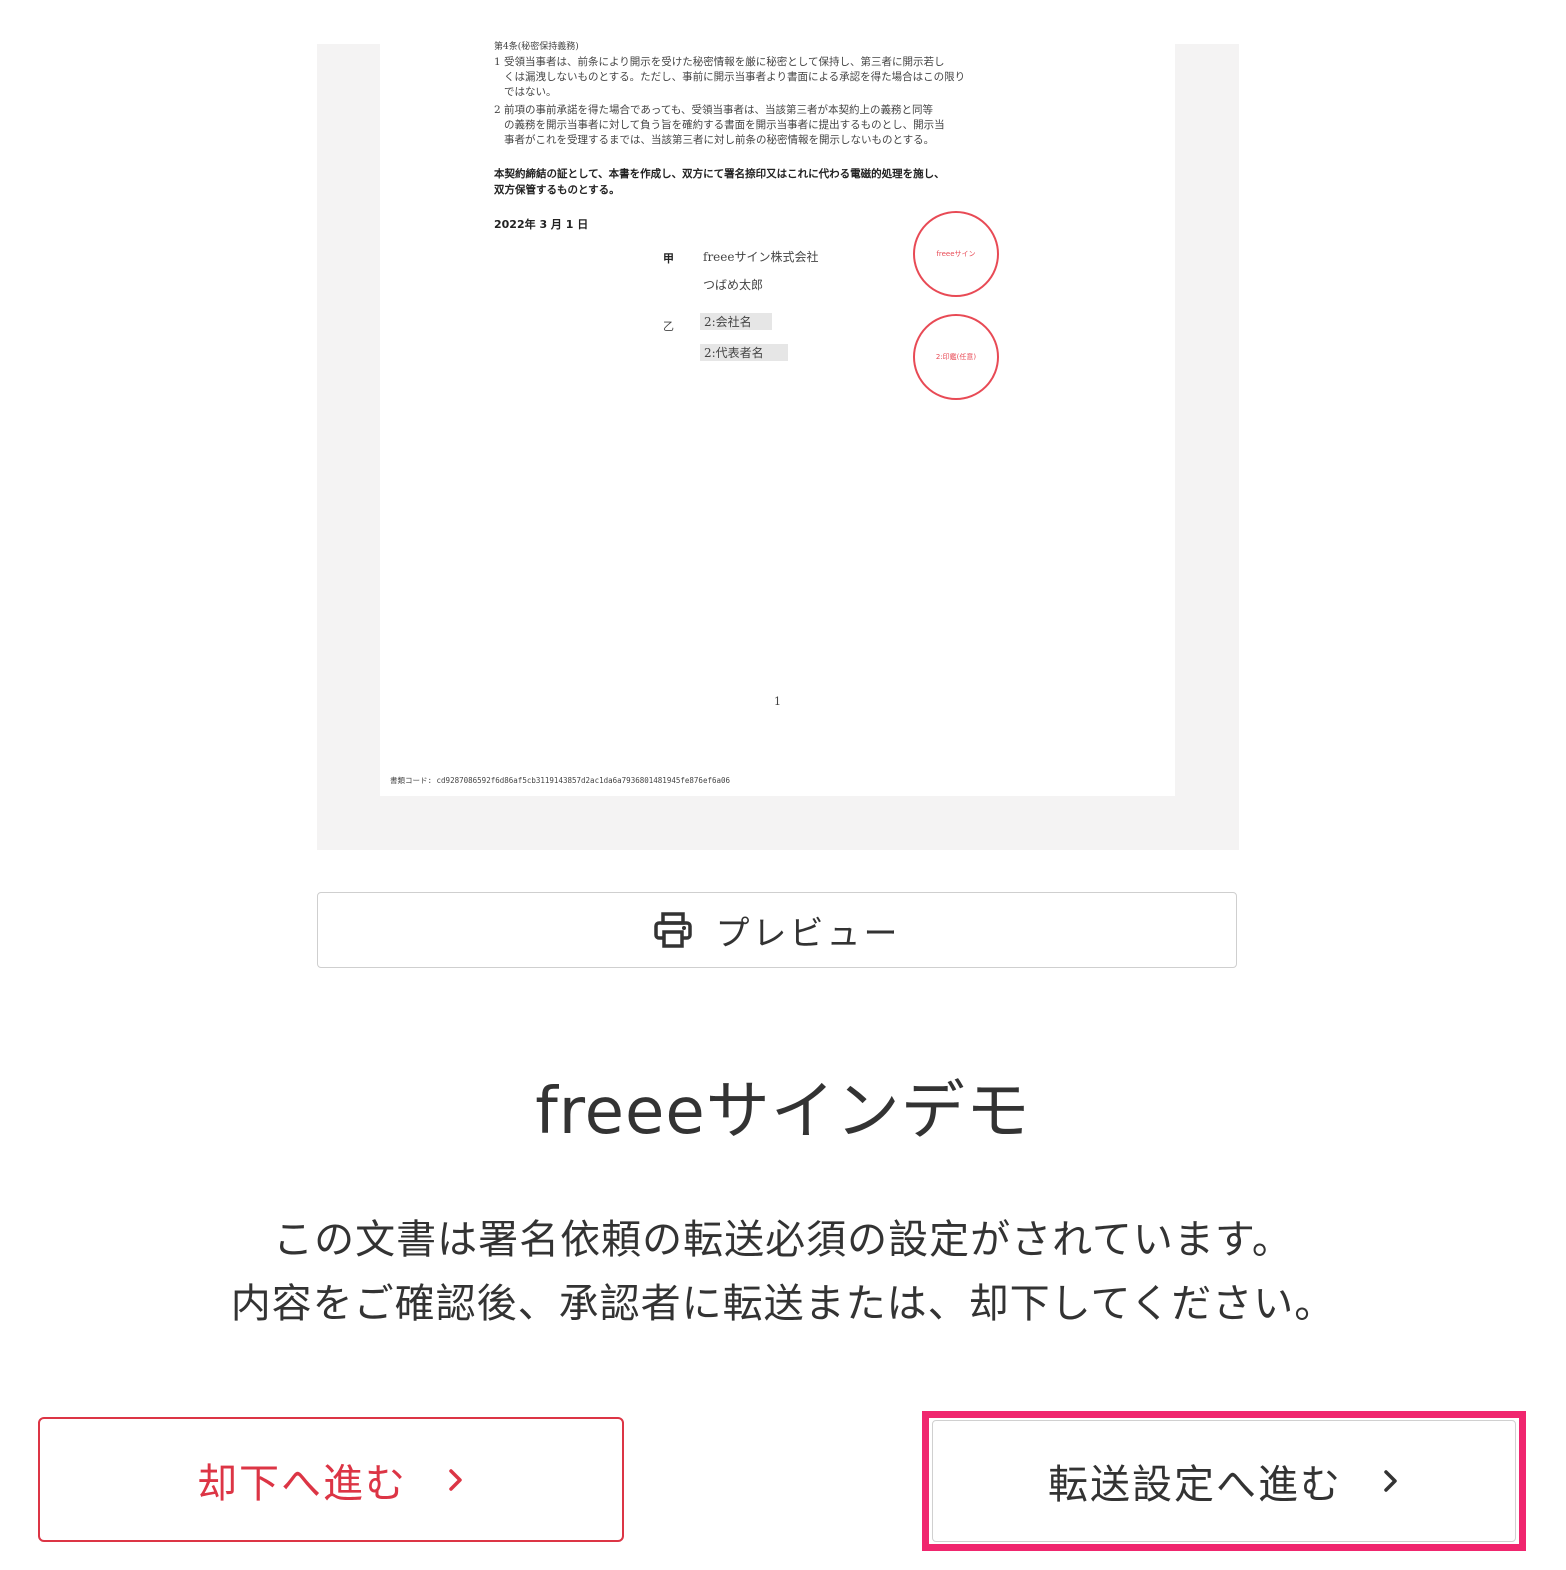  I want to click on instruction-line-2: 内容をご確認後、承認者に転送または、却下してください。, so click(783, 1304).